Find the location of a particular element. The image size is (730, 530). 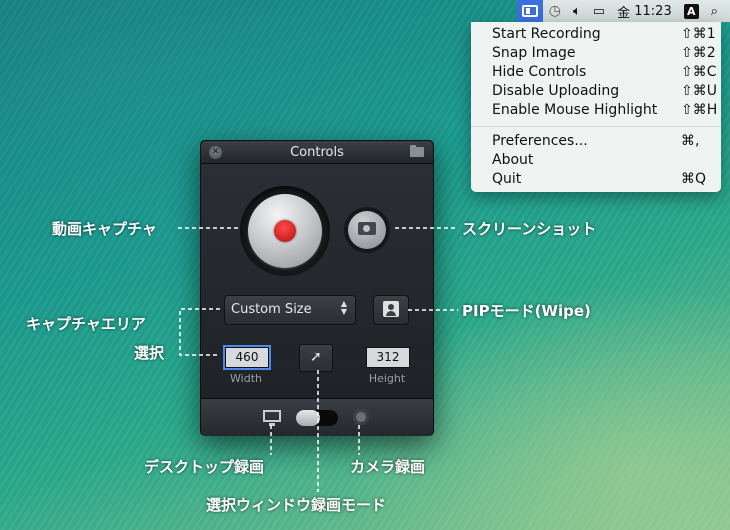

annotation-camera-record: カメラ録画 is located at coordinates (388, 467).